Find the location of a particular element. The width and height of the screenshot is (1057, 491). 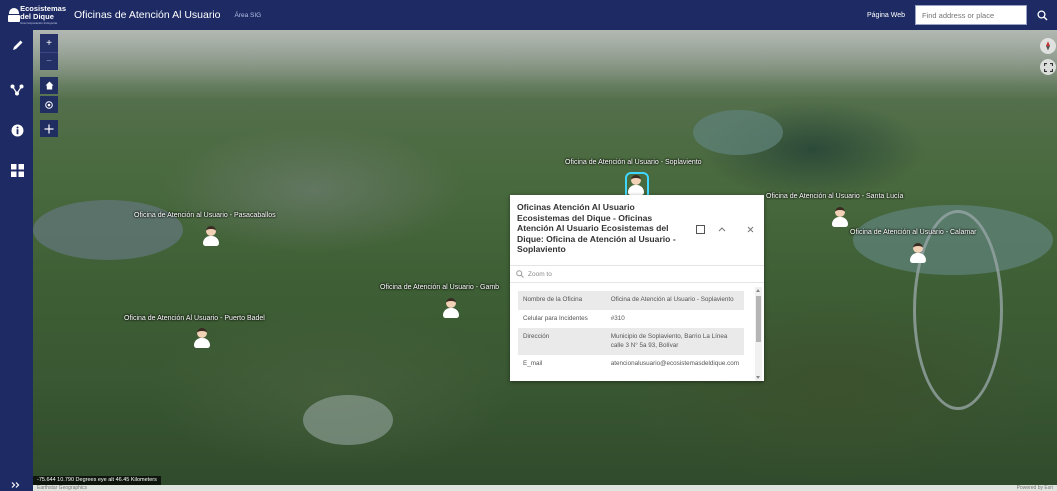

share-tool-button is located at coordinates (17, 90).